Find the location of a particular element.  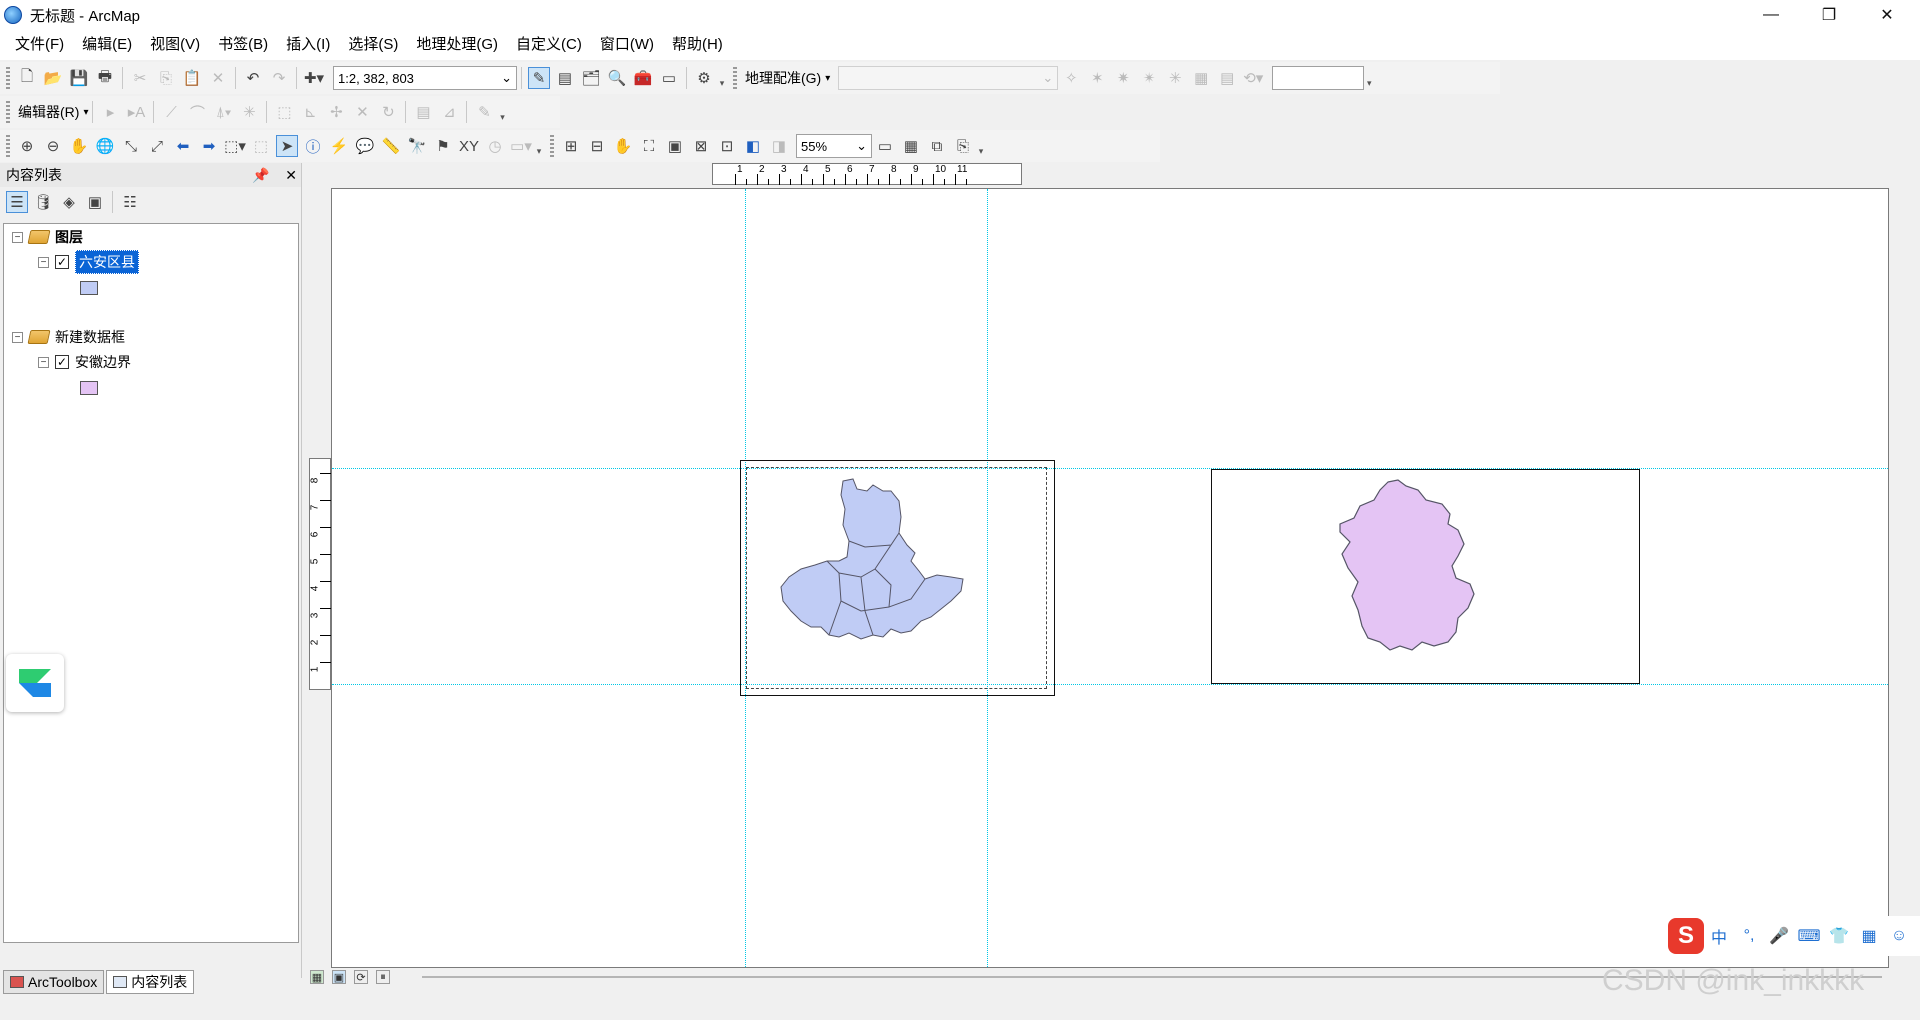

new-document-button: 🗋 is located at coordinates (27, 78).